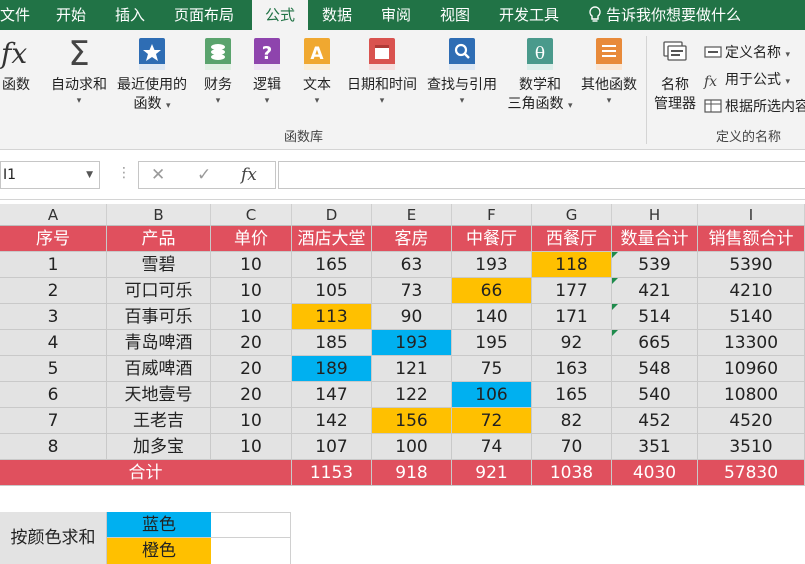  Describe the element at coordinates (159, 265) in the screenshot. I see `table-cell: 雪碧` at that location.